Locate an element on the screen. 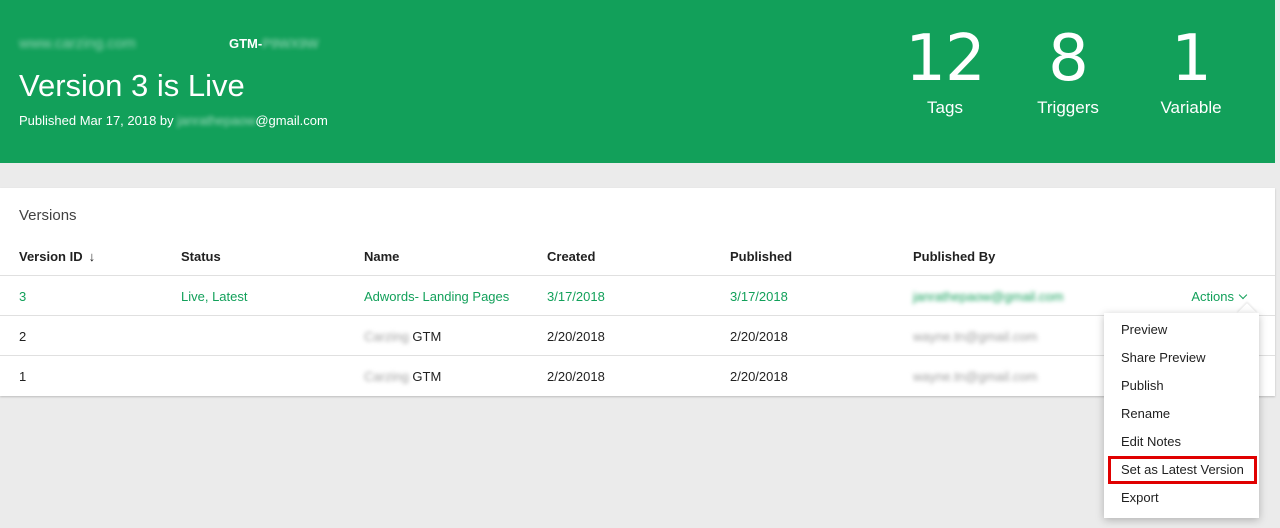 The height and width of the screenshot is (528, 1280). menu-item-publish: Publish is located at coordinates (1181, 386).